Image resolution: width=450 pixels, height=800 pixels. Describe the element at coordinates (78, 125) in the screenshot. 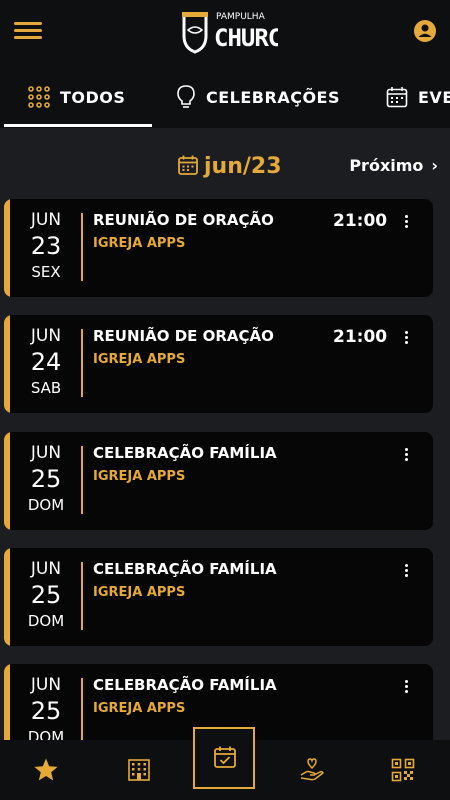

I see `active-tab-indicator` at that location.